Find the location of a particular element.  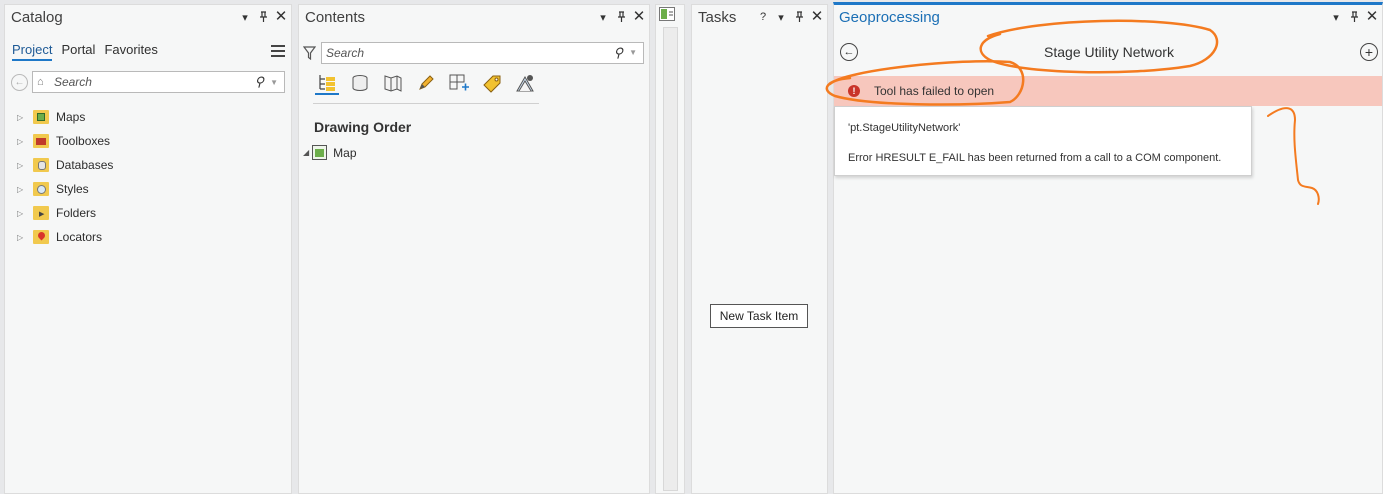

editing-icon is located at coordinates (426, 83).